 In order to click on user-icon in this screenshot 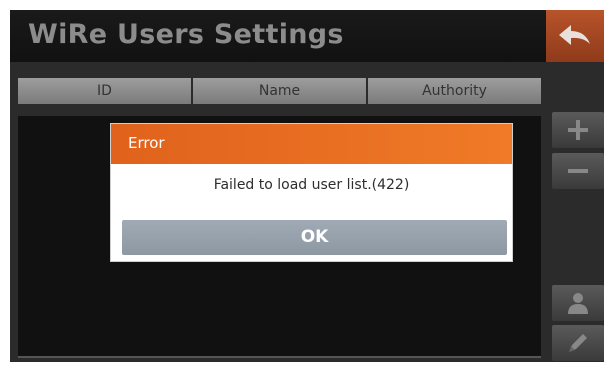, I will do `click(578, 303)`.